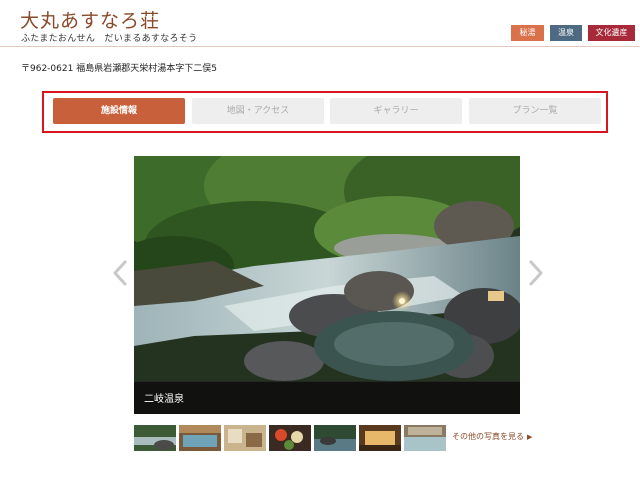 The image size is (640, 481). Describe the element at coordinates (611, 33) in the screenshot. I see `badge-cultural-heritage: 文化遺産` at that location.